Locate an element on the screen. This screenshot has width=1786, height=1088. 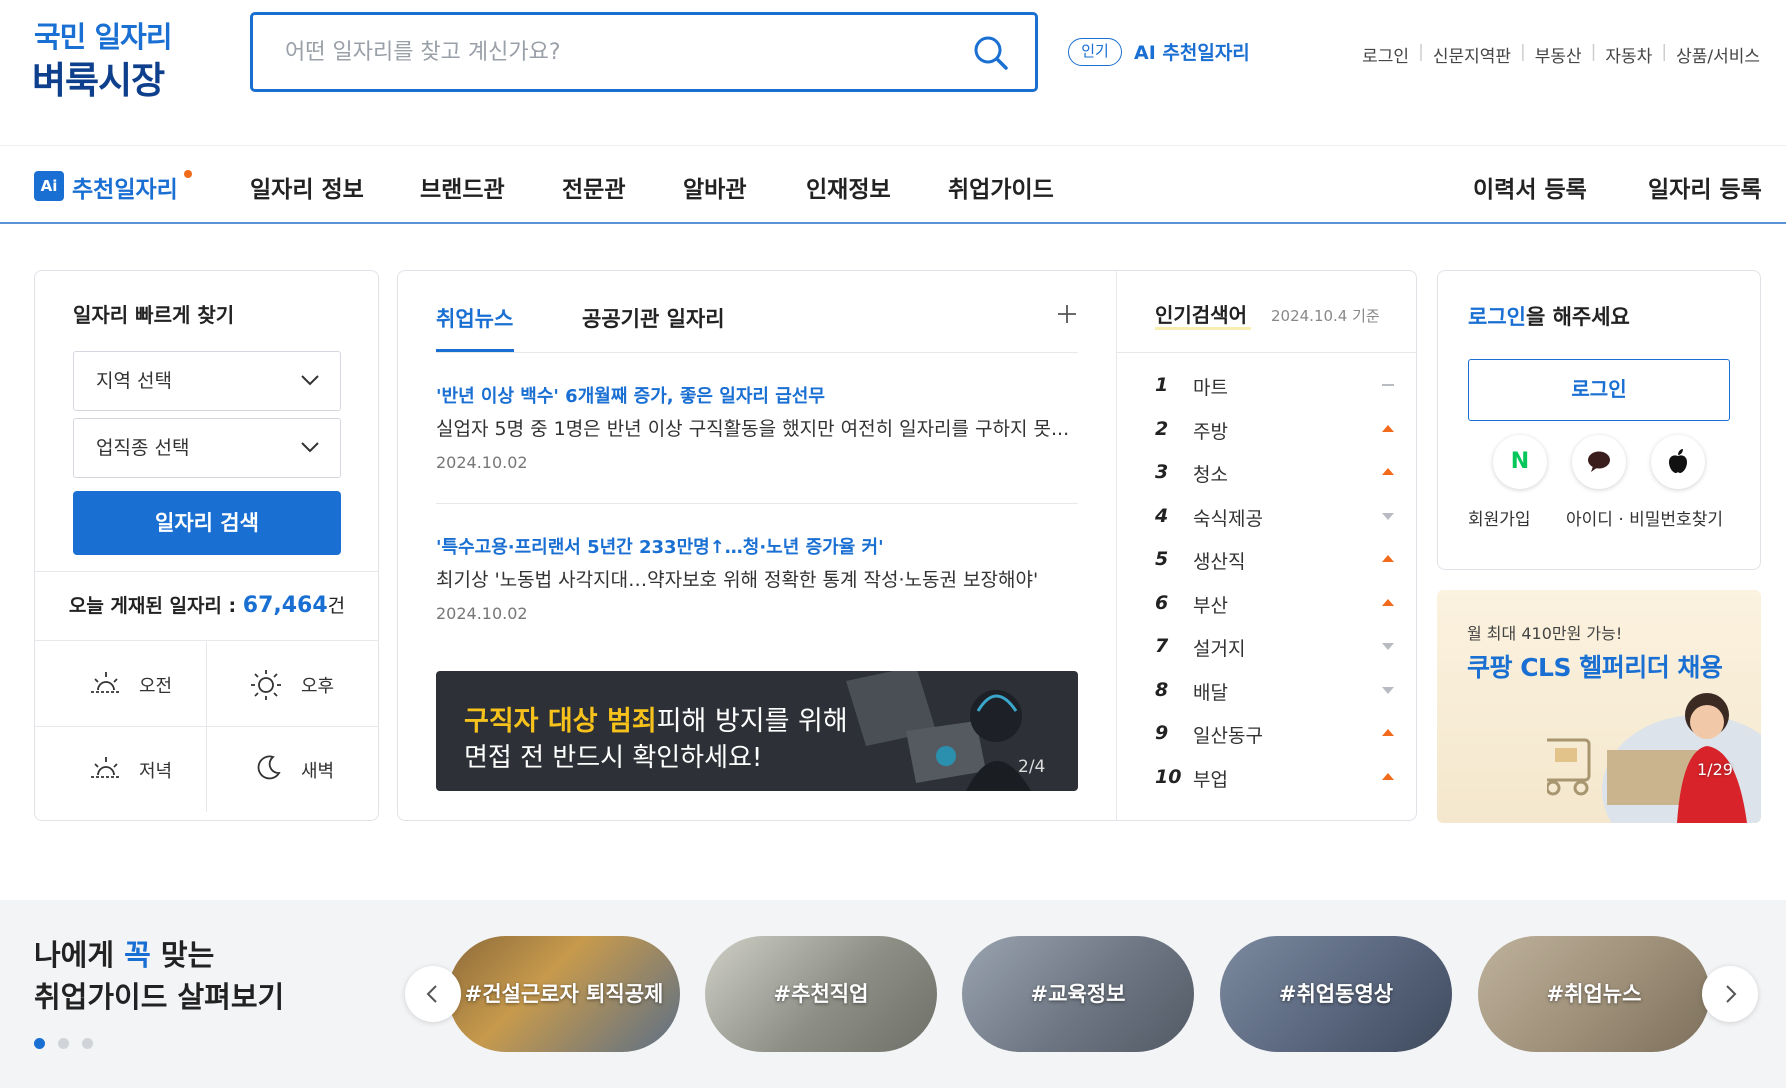
job-type-select: 업직종 선택 is located at coordinates (207, 448).